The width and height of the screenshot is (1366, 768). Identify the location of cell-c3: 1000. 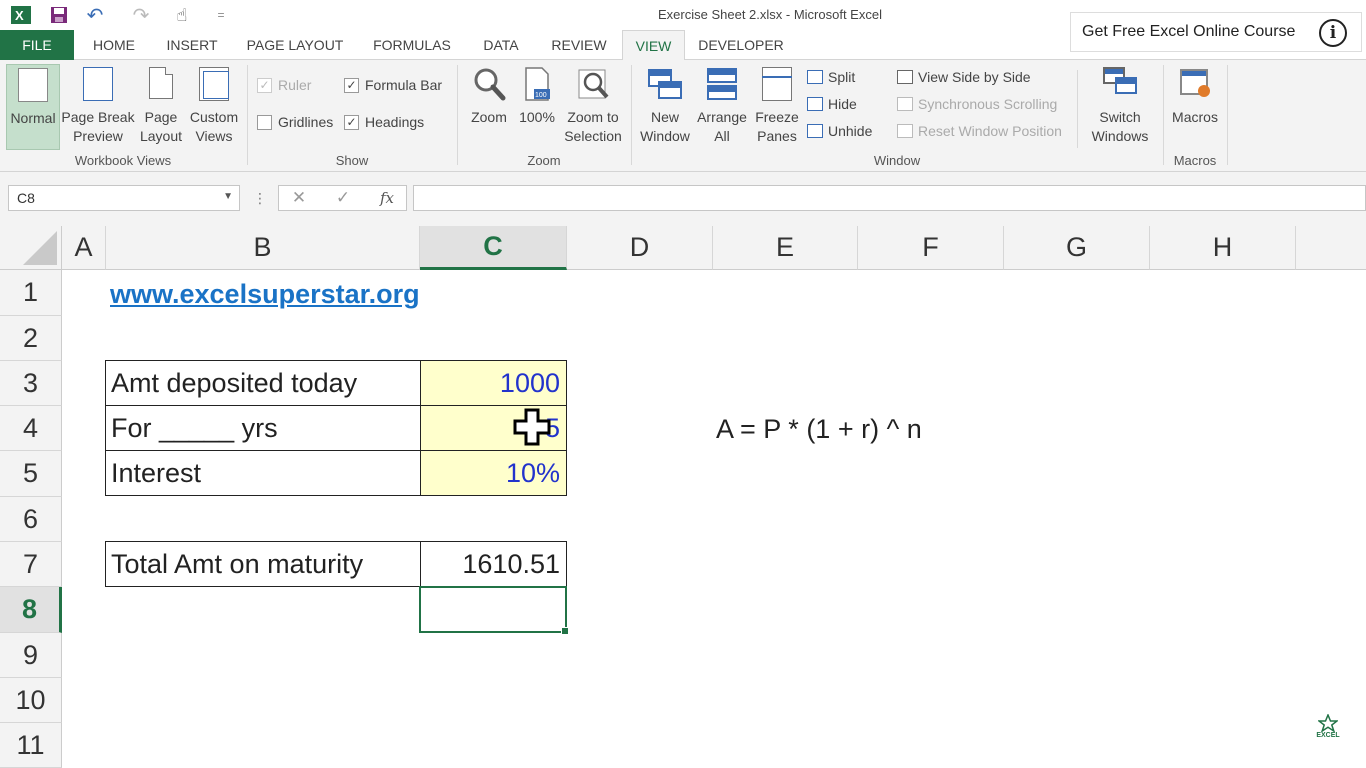
(493, 383).